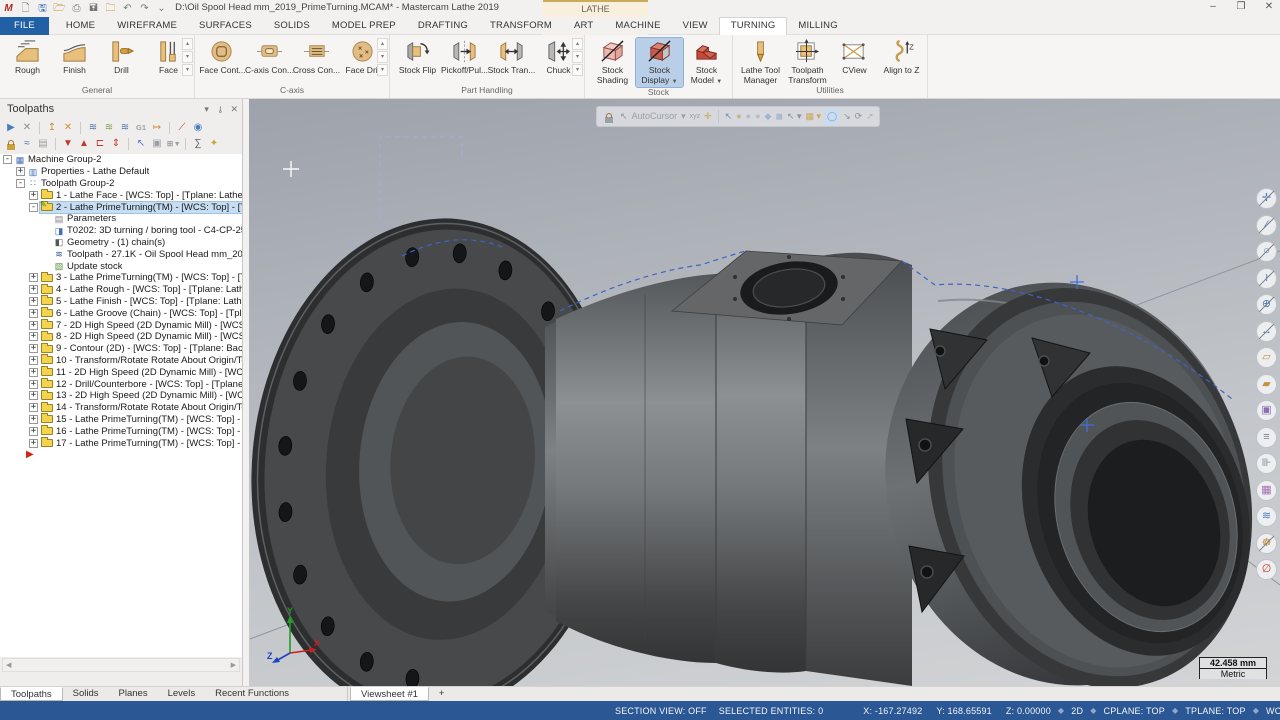 This screenshot has height=720, width=1280. What do you see at coordinates (624, 116) in the screenshot?
I see `autocursor-cursor-icon: ↖` at bounding box center [624, 116].